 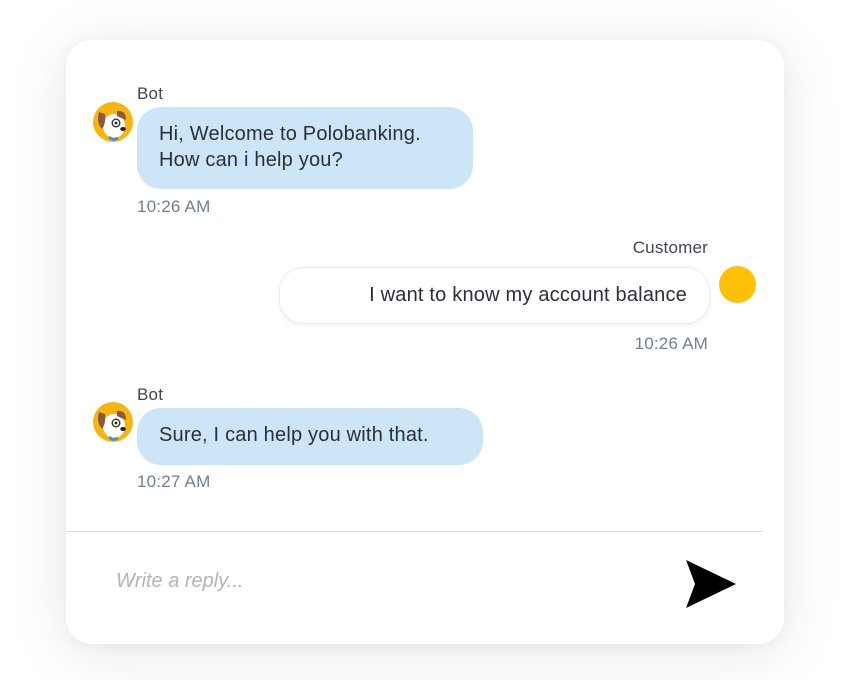 What do you see at coordinates (670, 247) in the screenshot?
I see `message-sender: Customer` at bounding box center [670, 247].